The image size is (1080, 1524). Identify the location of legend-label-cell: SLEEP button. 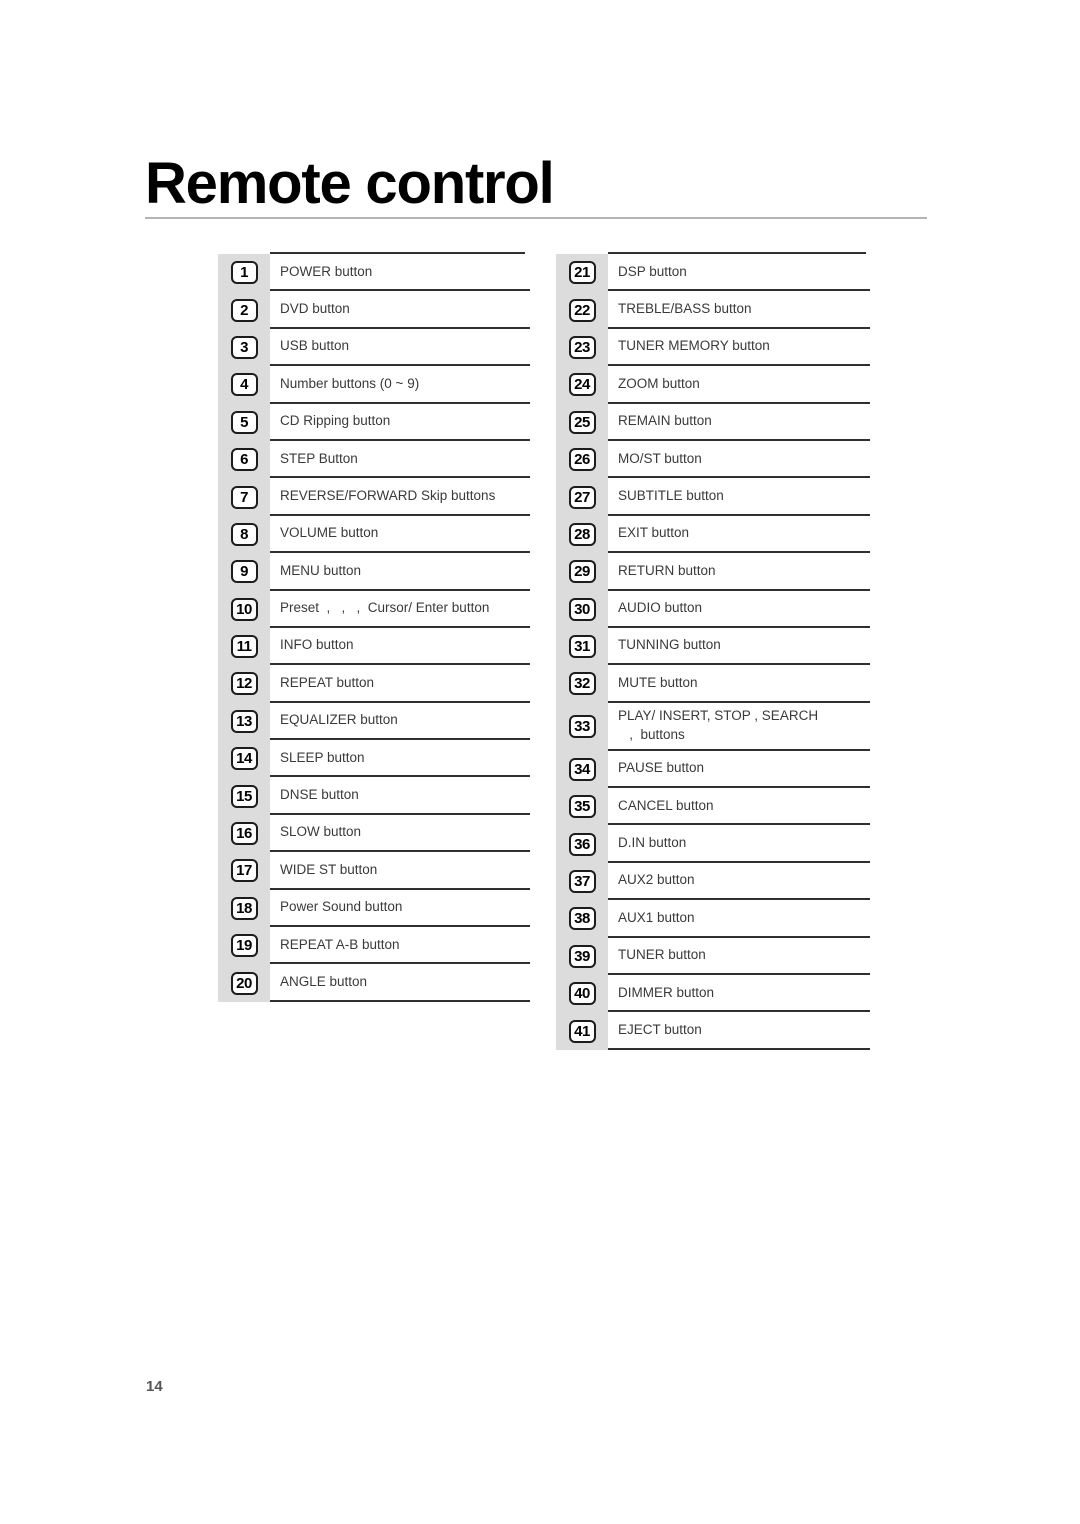
(400, 759).